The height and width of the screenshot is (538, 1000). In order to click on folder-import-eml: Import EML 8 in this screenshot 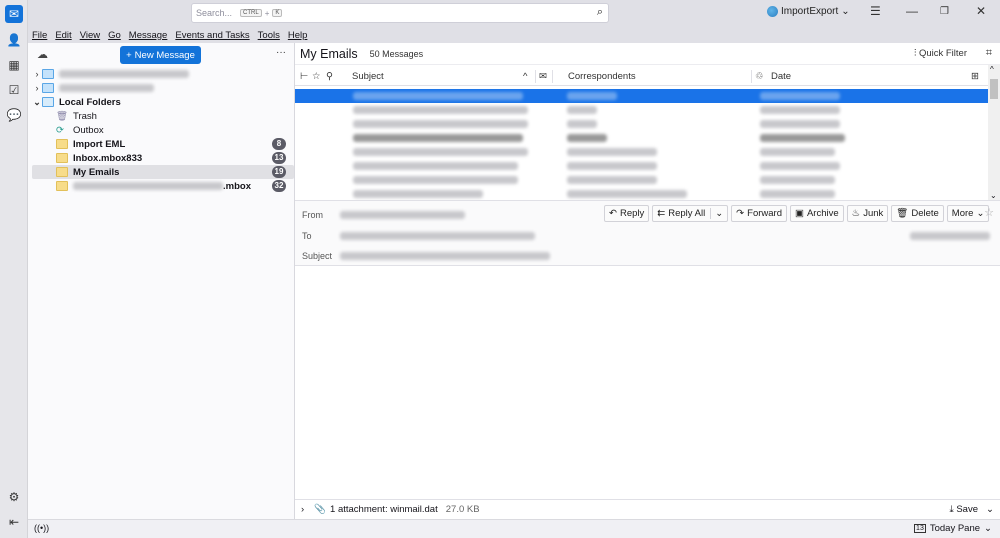, I will do `click(163, 144)`.